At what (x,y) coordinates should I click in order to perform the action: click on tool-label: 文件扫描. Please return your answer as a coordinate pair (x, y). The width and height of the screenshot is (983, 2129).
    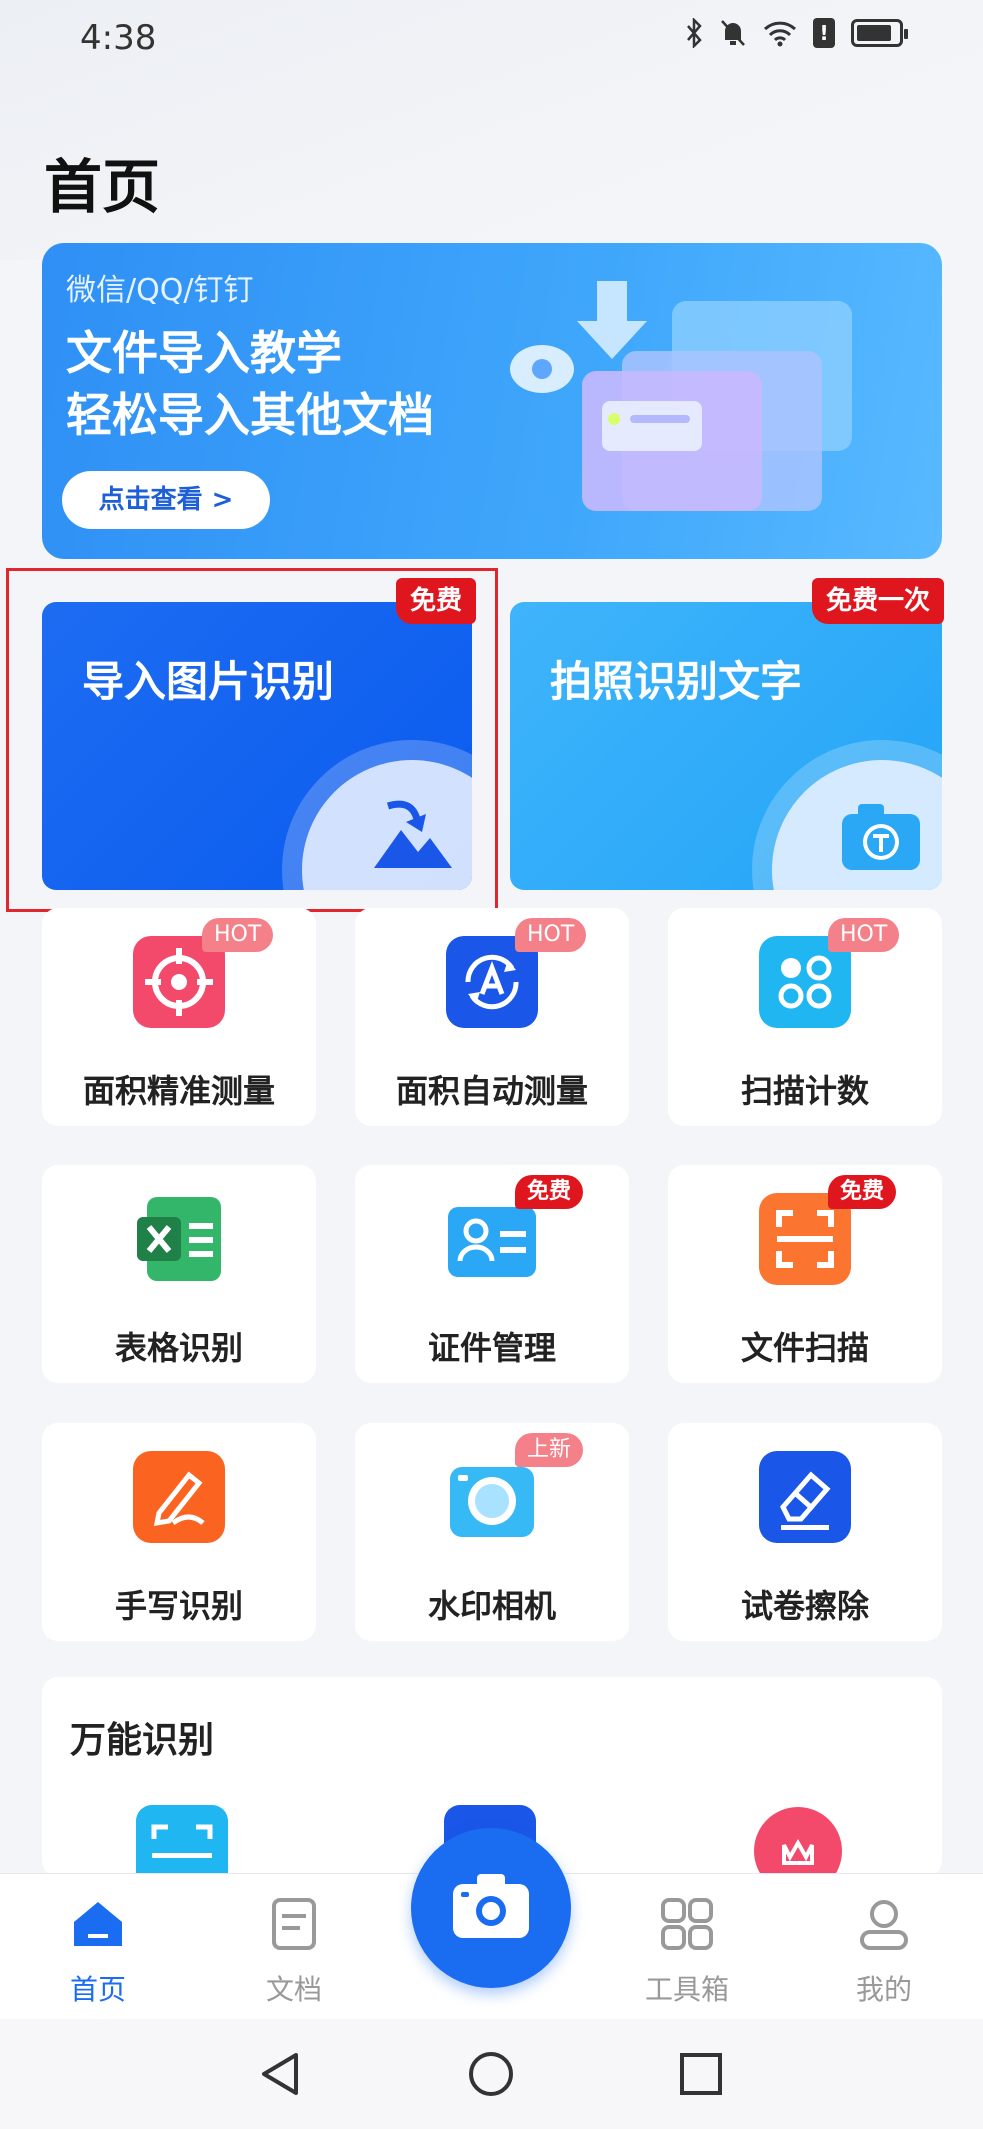
    Looking at the image, I should click on (804, 1348).